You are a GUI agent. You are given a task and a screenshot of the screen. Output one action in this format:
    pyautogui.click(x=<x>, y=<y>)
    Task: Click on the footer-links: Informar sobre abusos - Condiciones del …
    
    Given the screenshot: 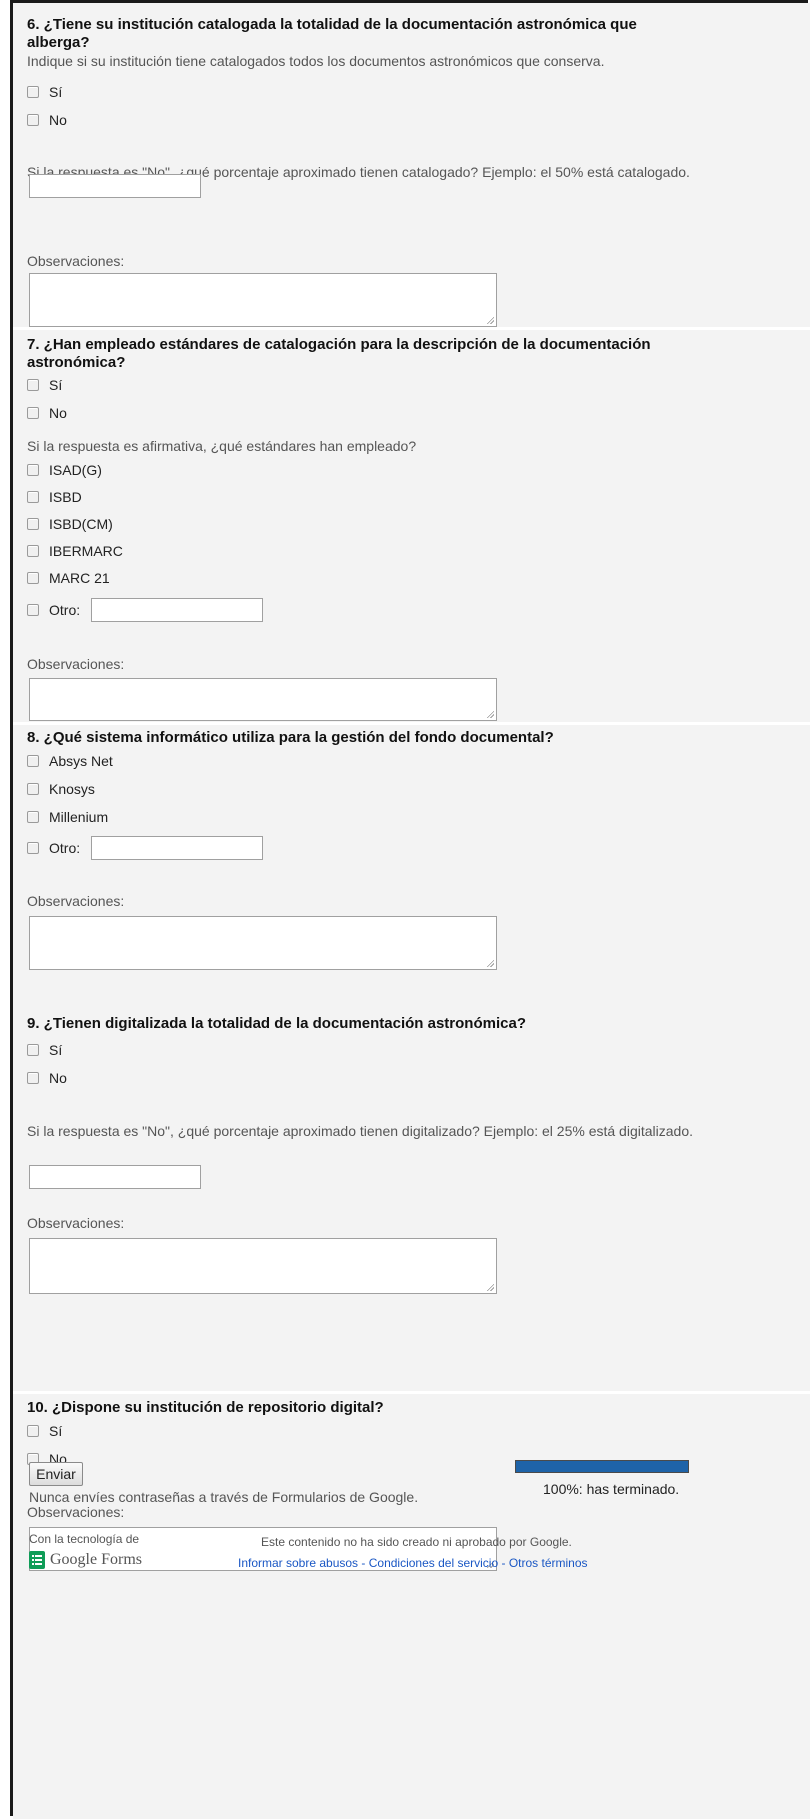 What is the action you would take?
    pyautogui.click(x=413, y=1563)
    